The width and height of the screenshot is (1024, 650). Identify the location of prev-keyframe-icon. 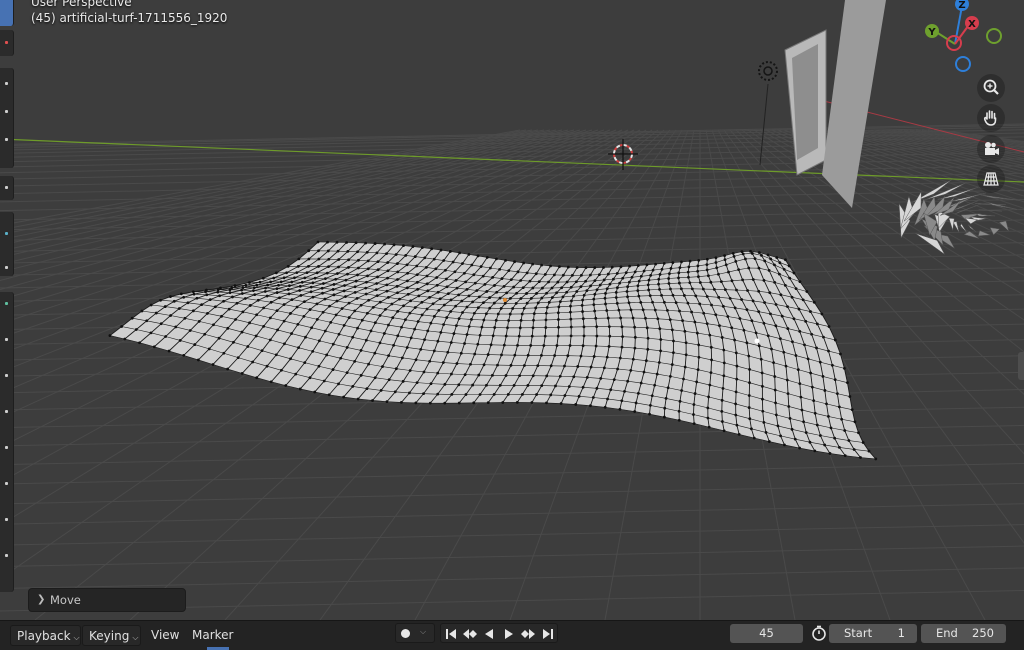
(470, 634).